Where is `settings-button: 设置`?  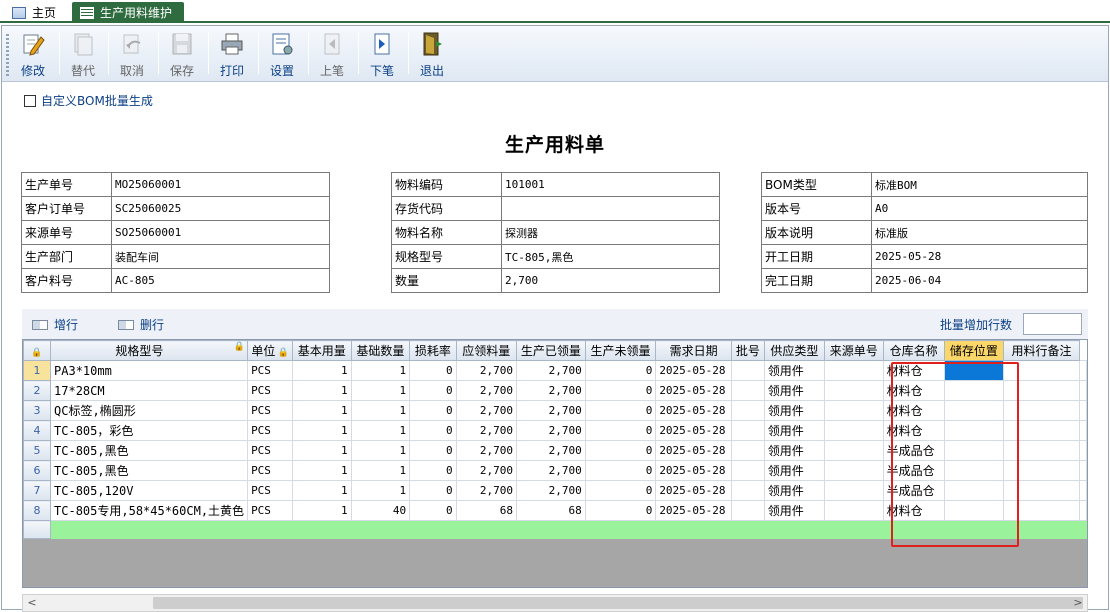
settings-button: 设置 is located at coordinates (282, 53).